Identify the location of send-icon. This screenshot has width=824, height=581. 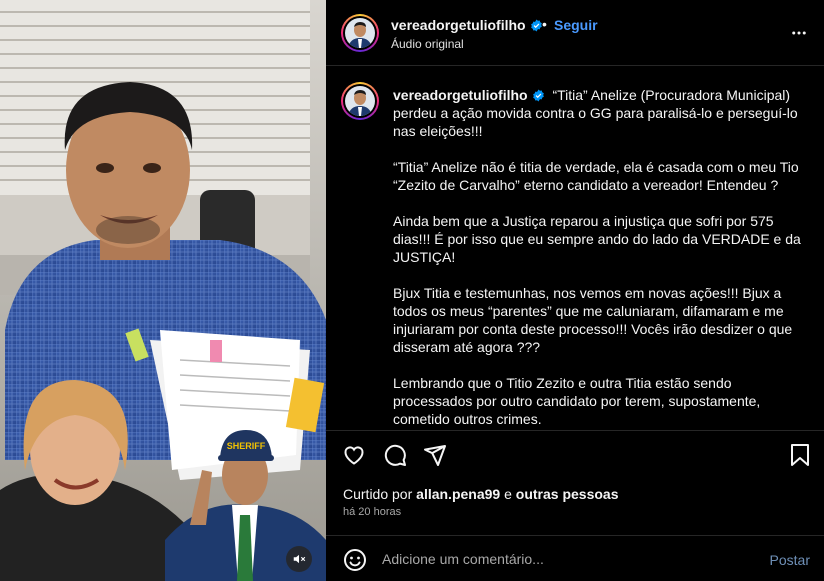
(435, 455).